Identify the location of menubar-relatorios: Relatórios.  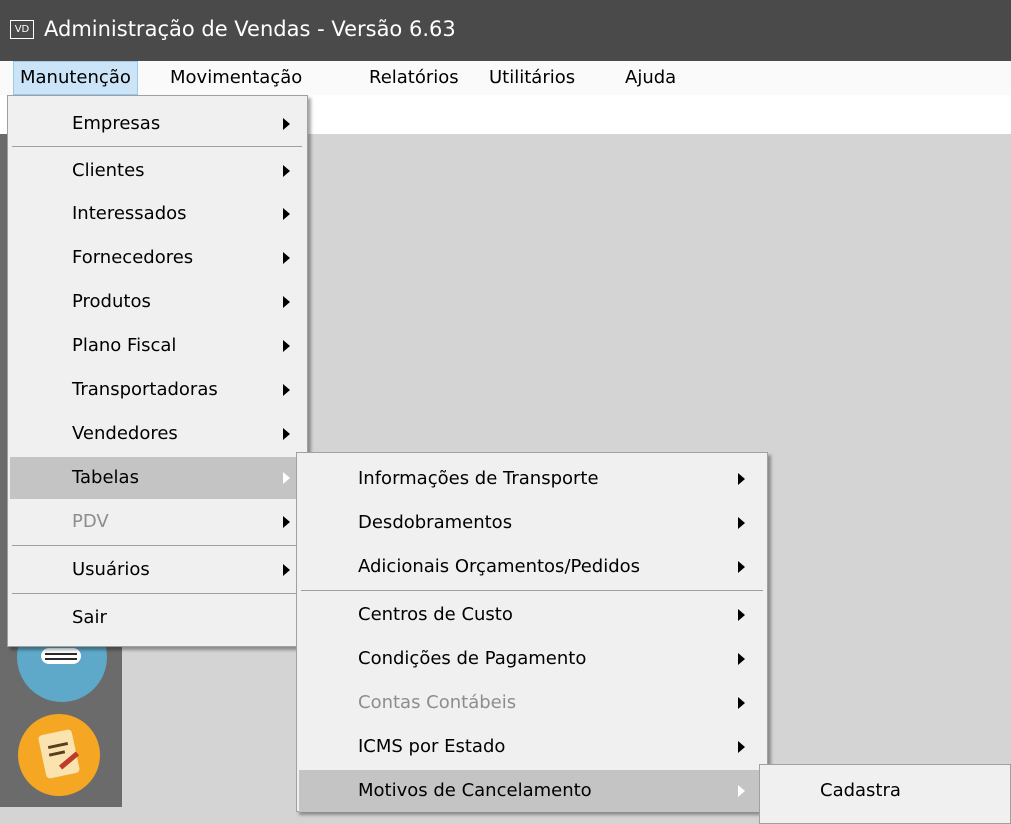
(414, 78).